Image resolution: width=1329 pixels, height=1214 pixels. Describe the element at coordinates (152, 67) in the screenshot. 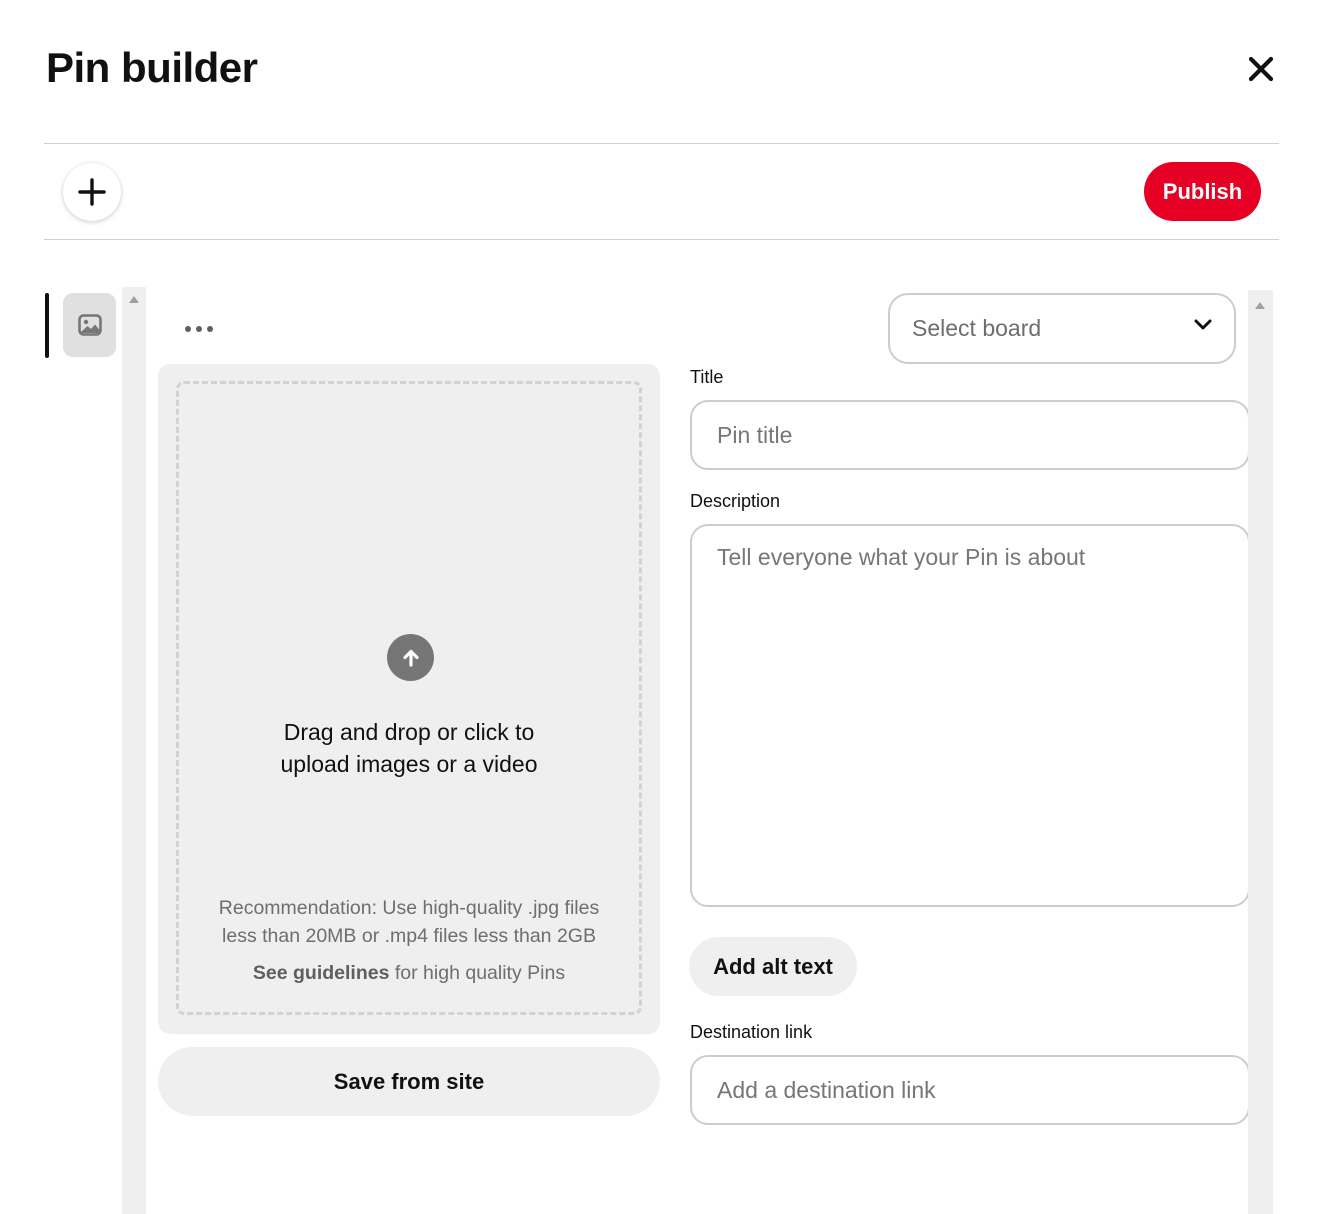

I see `page-title: Pin builder` at that location.